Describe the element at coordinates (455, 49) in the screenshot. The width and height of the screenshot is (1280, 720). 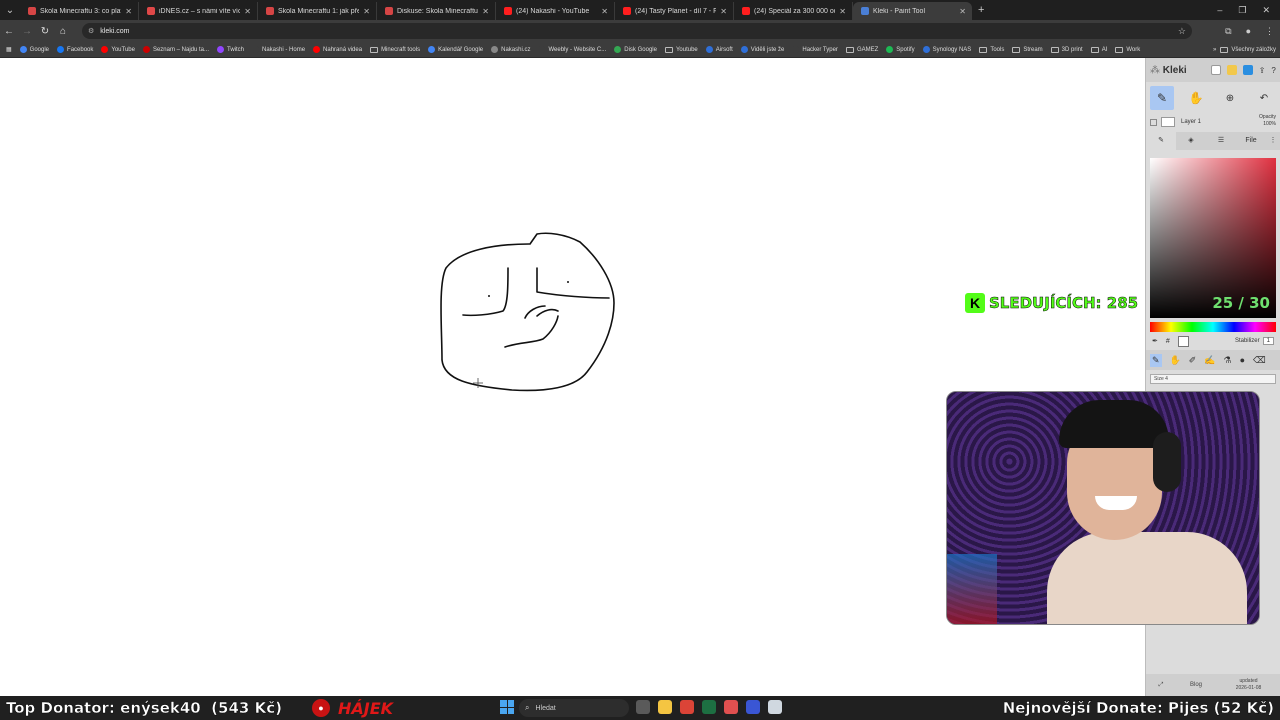
I see `bookmark-item: Kalendář Google` at that location.